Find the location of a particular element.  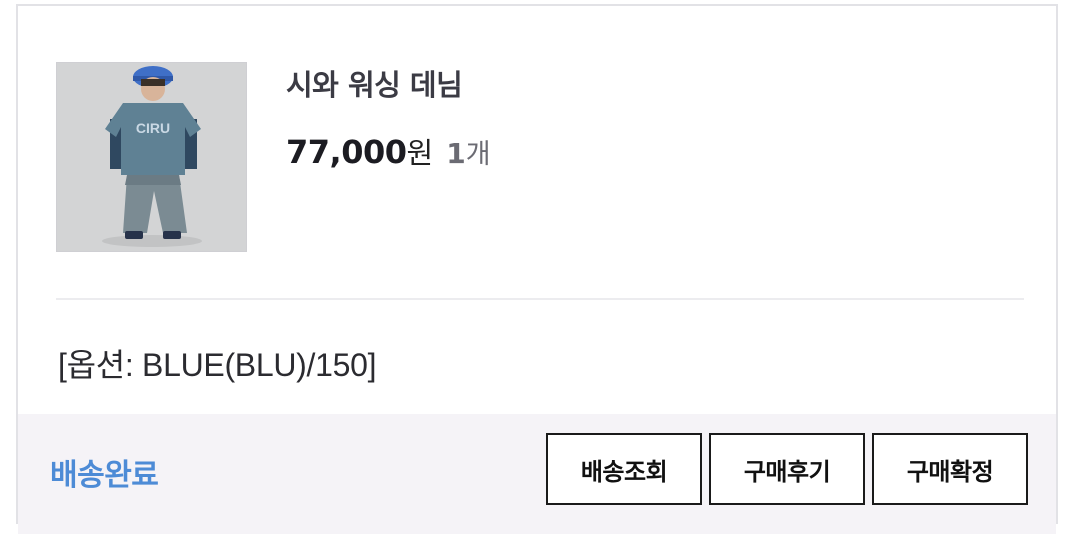

price-row: 77,000원 1개 is located at coordinates (388, 151).